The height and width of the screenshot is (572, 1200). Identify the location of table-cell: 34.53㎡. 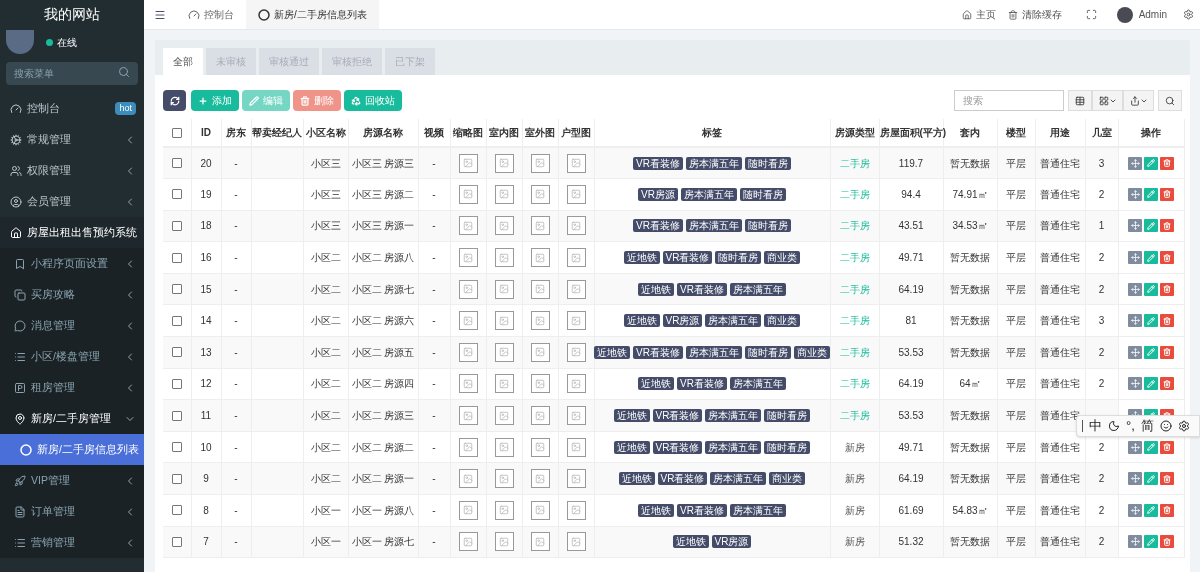
(970, 226).